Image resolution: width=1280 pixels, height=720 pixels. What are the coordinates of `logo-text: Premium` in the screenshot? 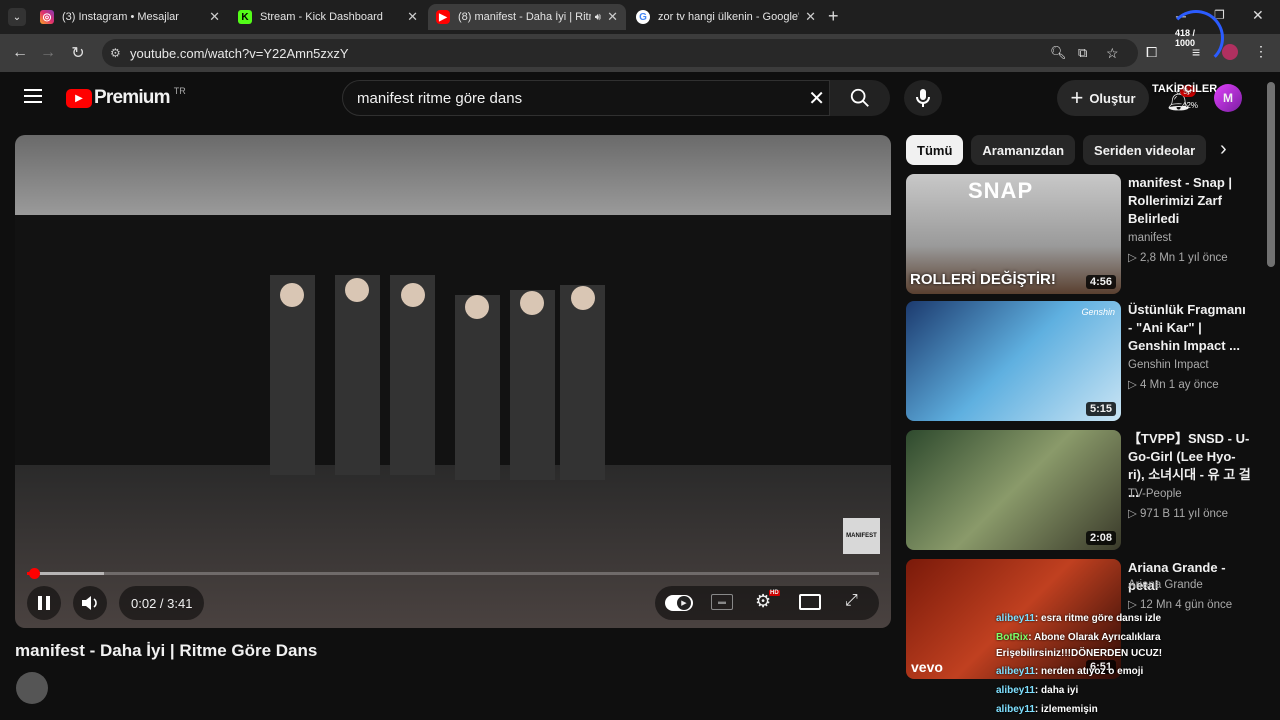 It's located at (132, 97).